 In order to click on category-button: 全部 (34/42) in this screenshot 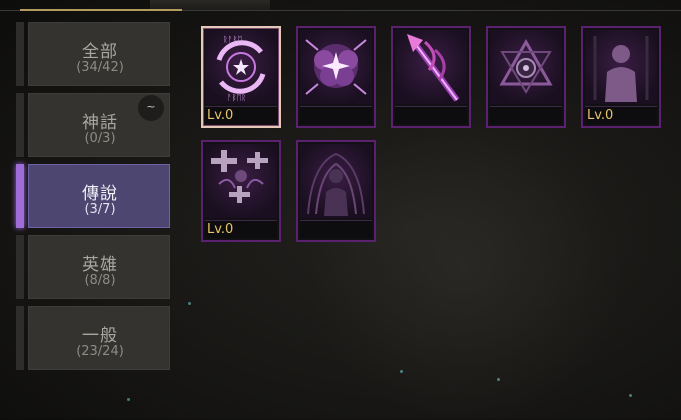, I will do `click(99, 54)`.